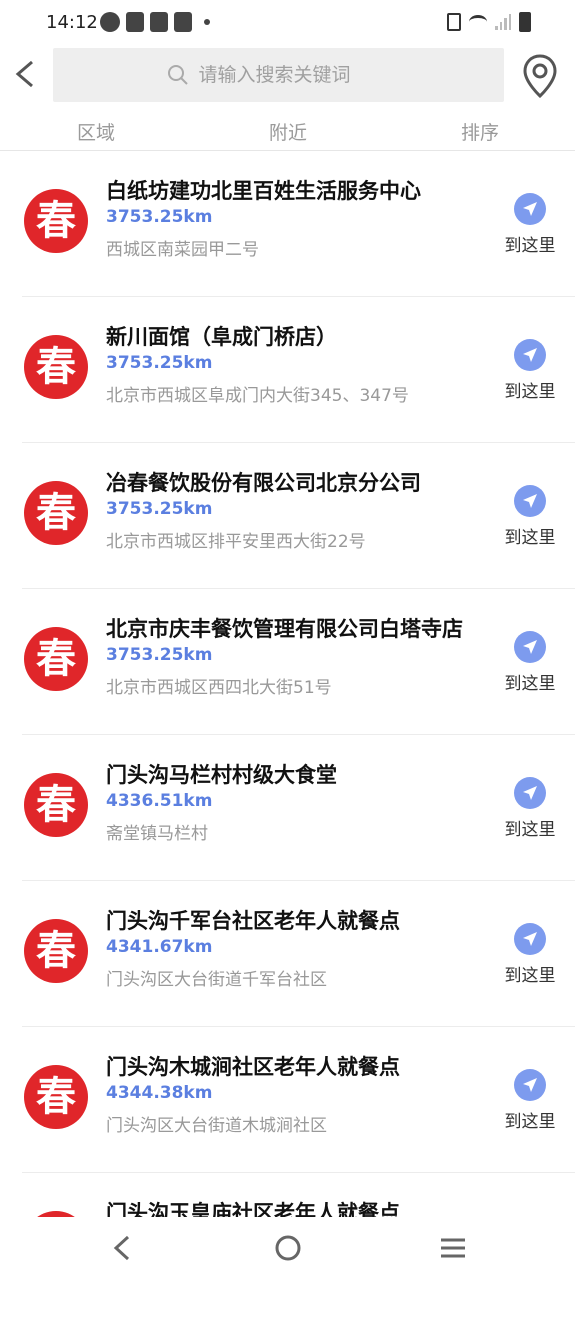  What do you see at coordinates (293, 75) in the screenshot?
I see `search-input` at bounding box center [293, 75].